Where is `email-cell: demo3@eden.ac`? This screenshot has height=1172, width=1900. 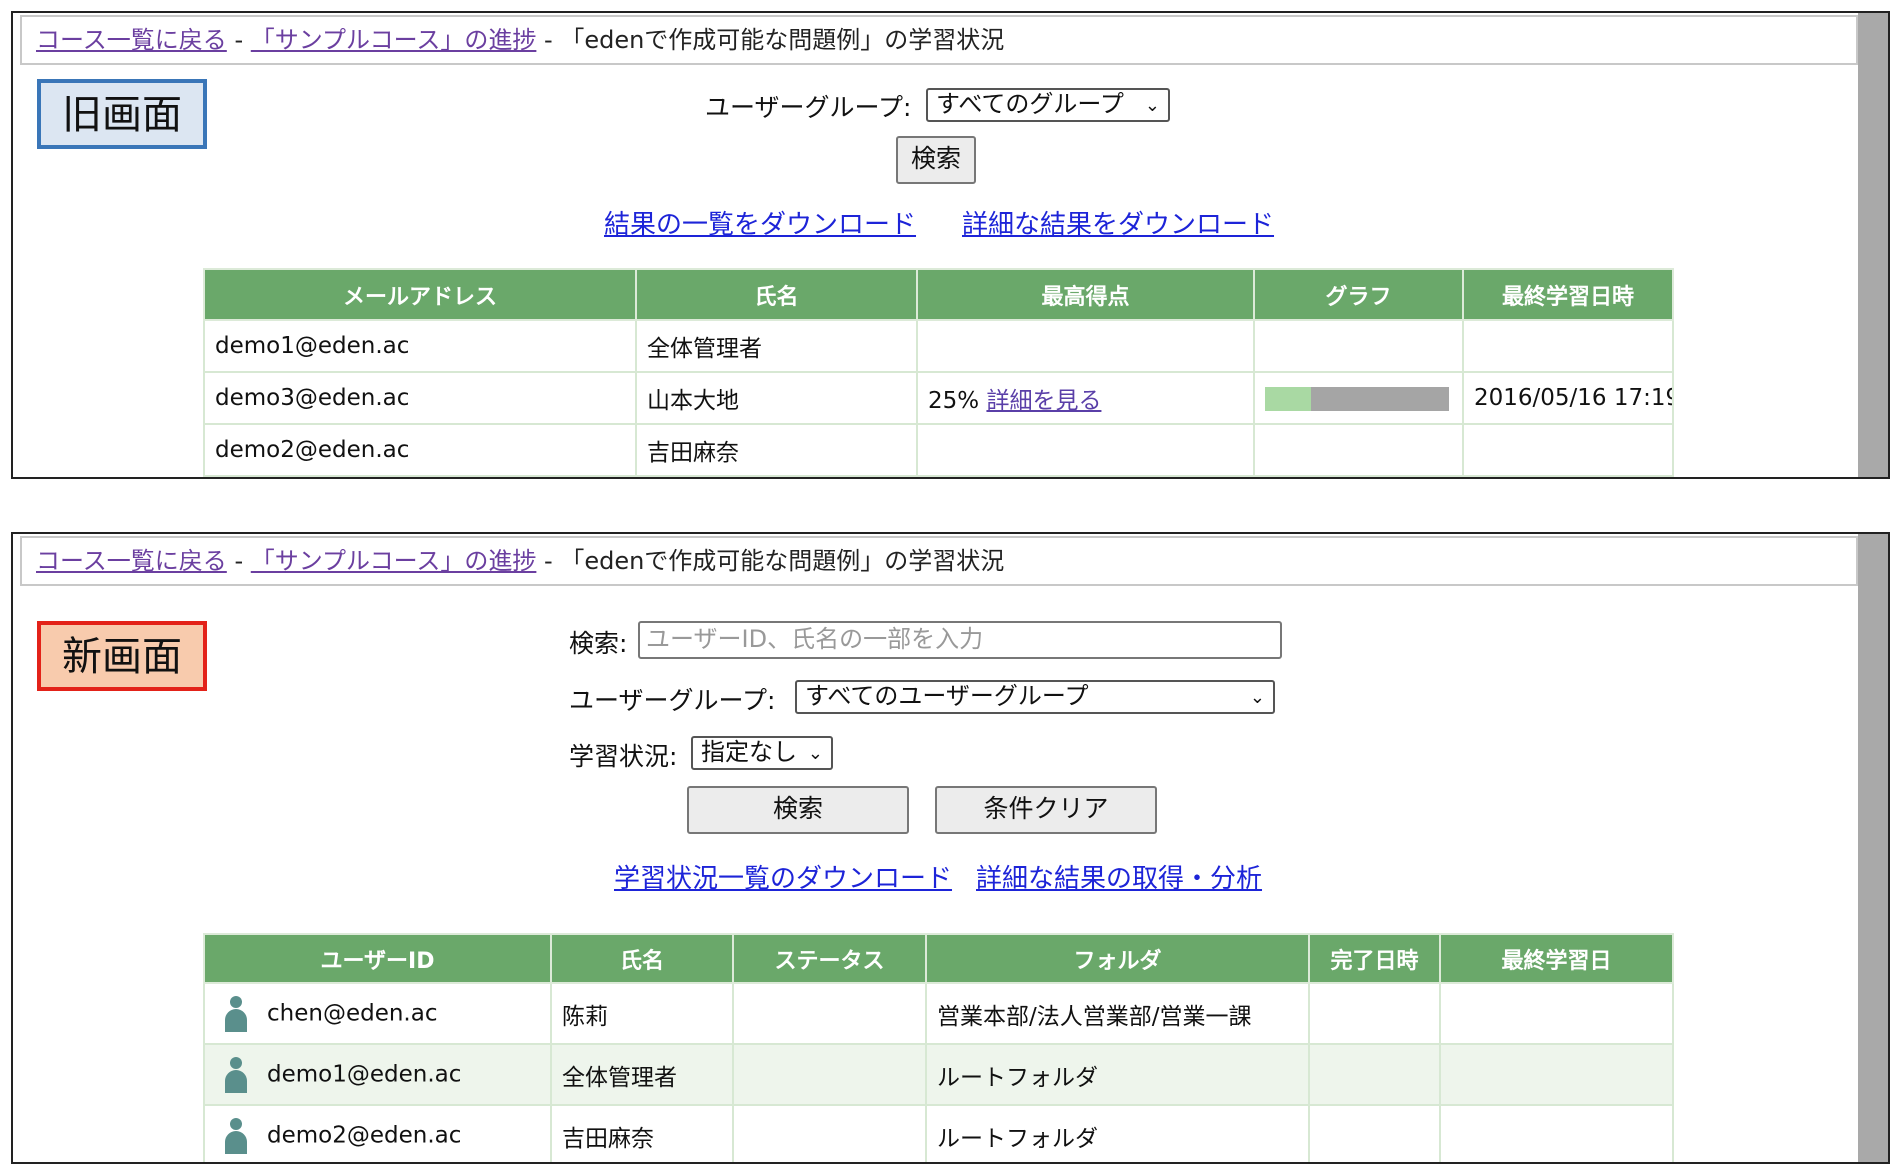
email-cell: demo3@eden.ac is located at coordinates (420, 398).